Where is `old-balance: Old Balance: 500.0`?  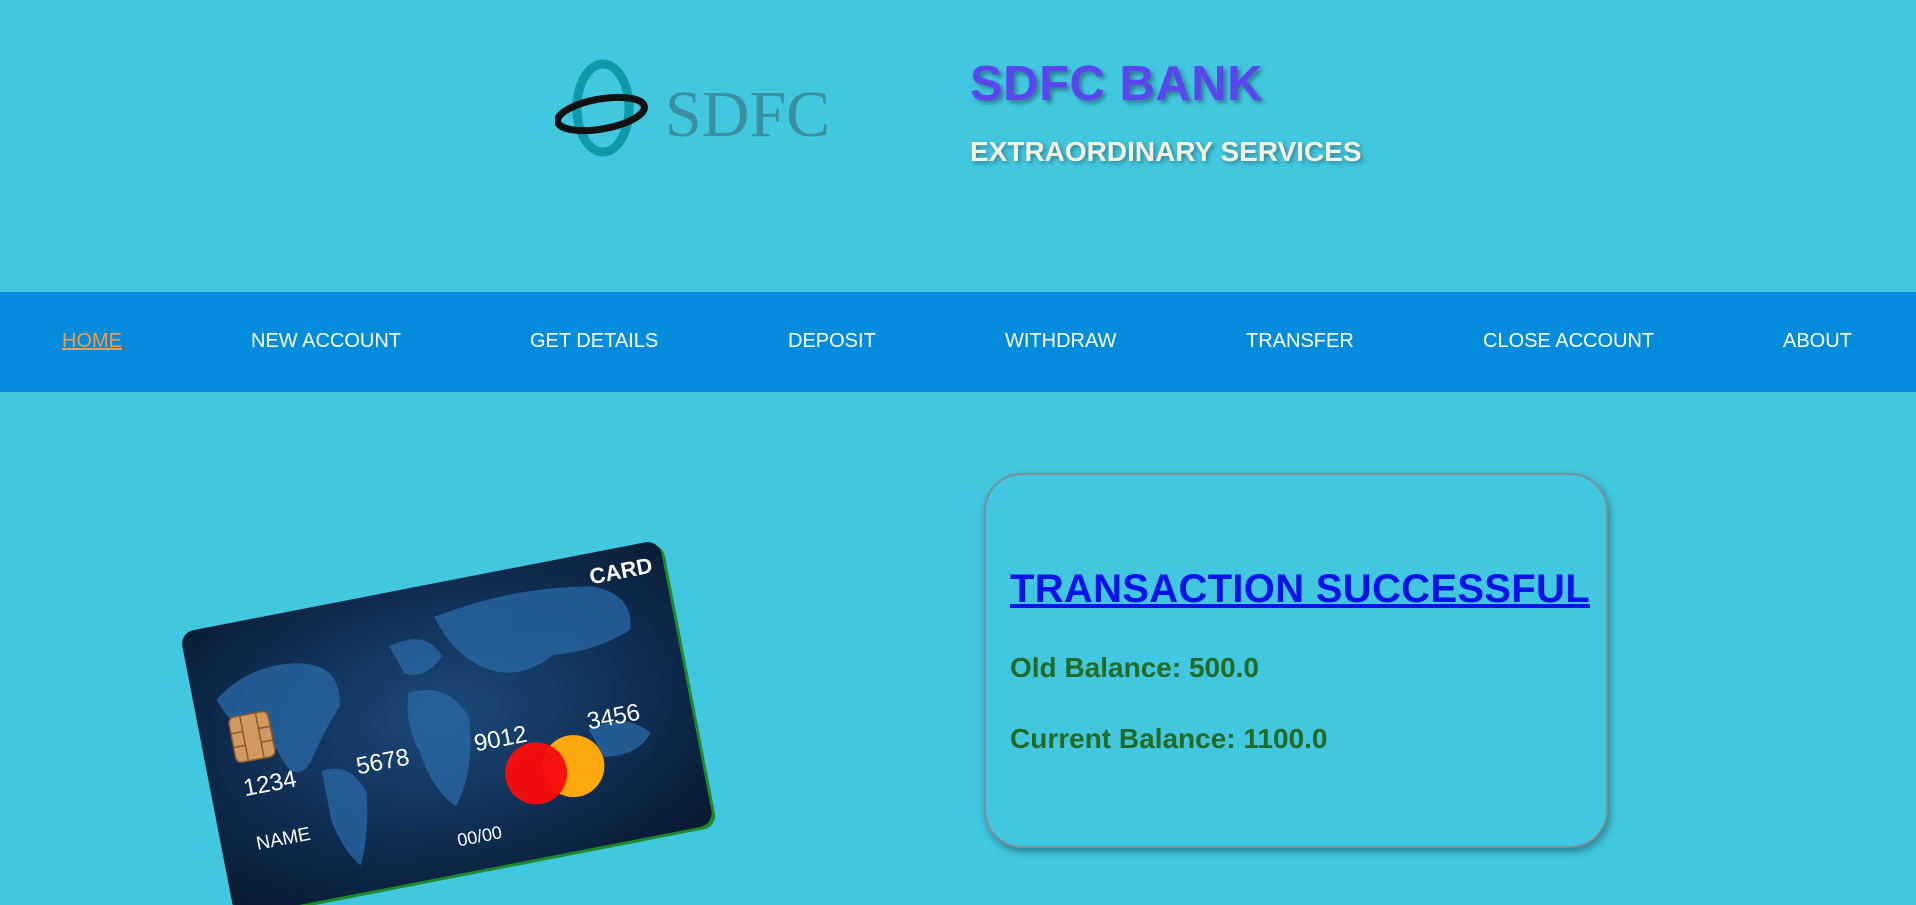 old-balance: Old Balance: 500.0 is located at coordinates (1135, 667).